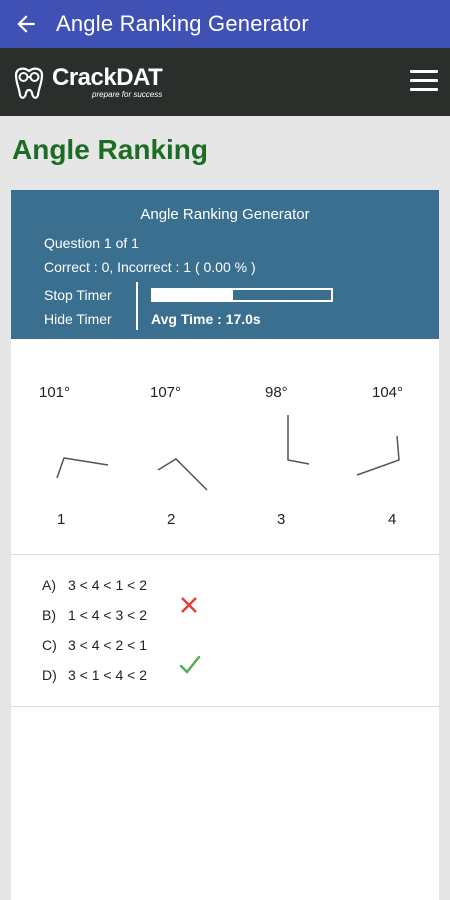 This screenshot has width=450, height=900. I want to click on answer-option-a: A) 3 < 4 < 1 < 2, so click(94, 585).